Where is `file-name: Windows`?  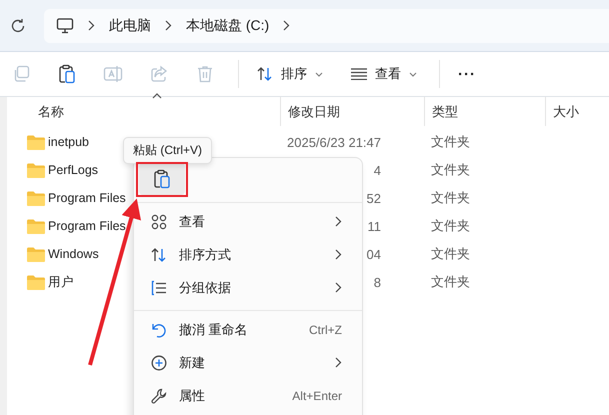
file-name: Windows is located at coordinates (73, 254).